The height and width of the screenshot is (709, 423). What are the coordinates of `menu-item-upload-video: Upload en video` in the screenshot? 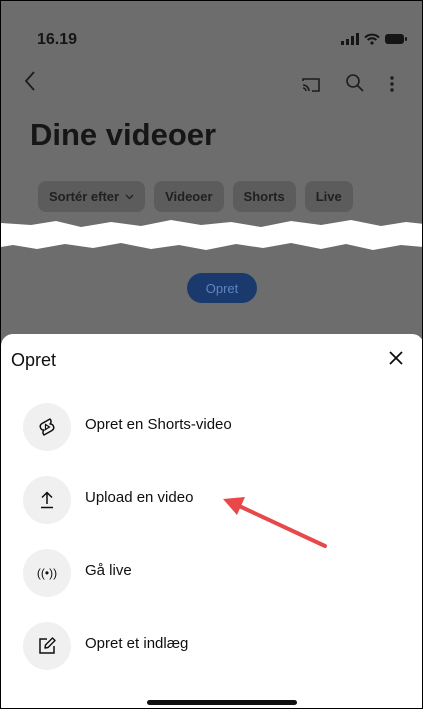 It's located at (211, 499).